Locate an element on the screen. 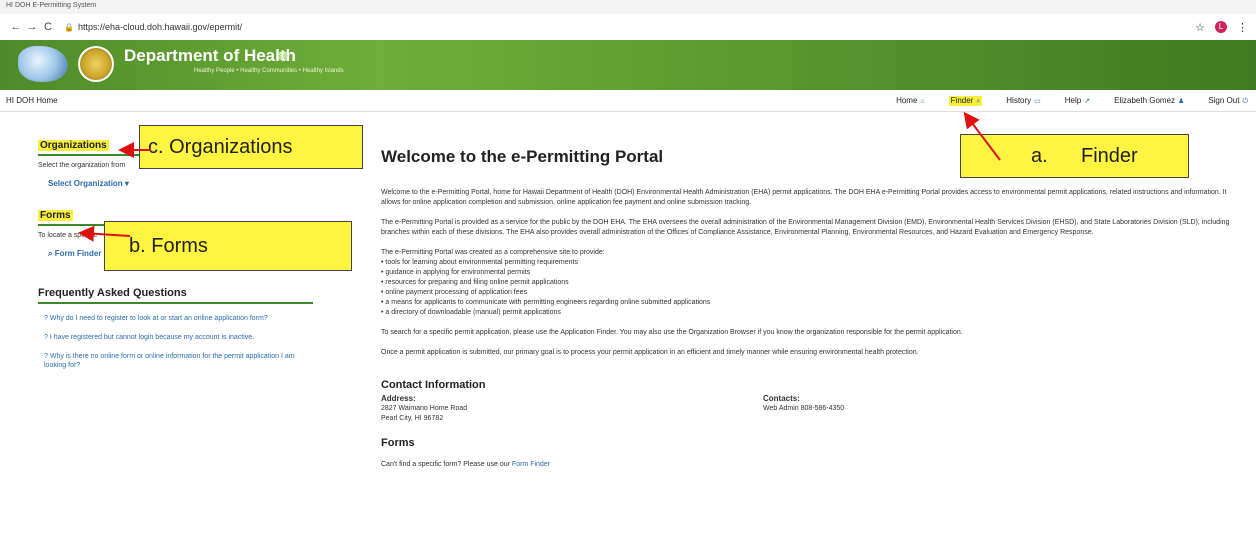 The width and height of the screenshot is (1256, 540). lock-icon: 🔒 is located at coordinates (69, 27).